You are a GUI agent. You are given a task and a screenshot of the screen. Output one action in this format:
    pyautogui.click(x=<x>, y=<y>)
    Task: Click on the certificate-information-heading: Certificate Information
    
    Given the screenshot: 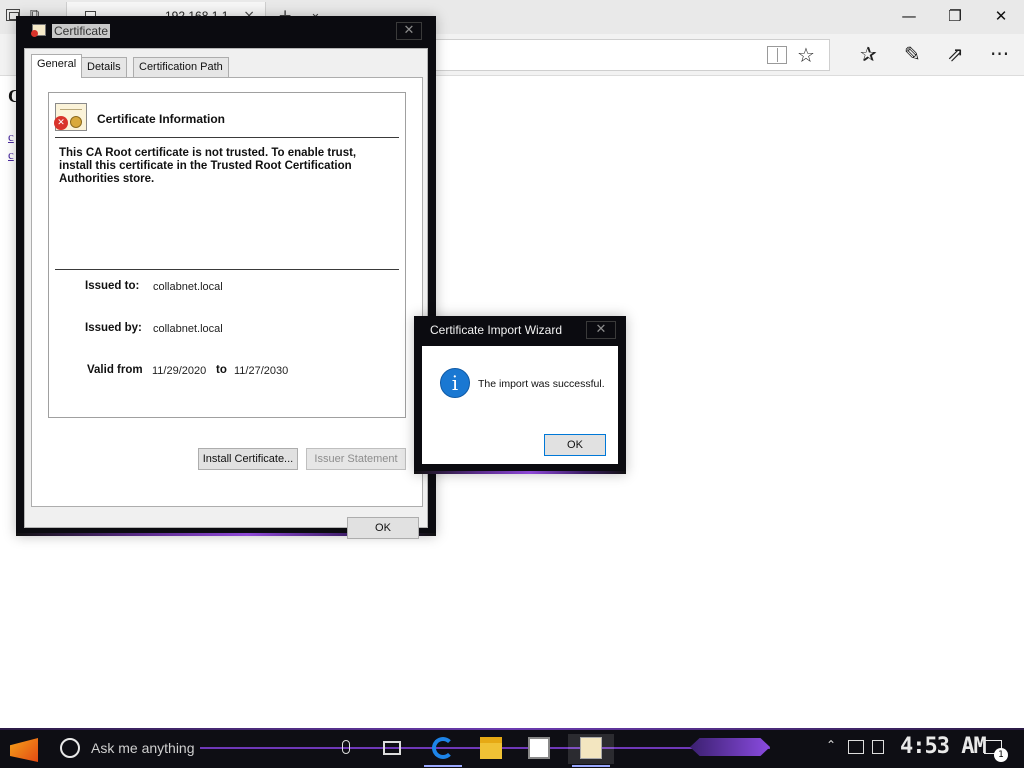 What is the action you would take?
    pyautogui.click(x=161, y=119)
    